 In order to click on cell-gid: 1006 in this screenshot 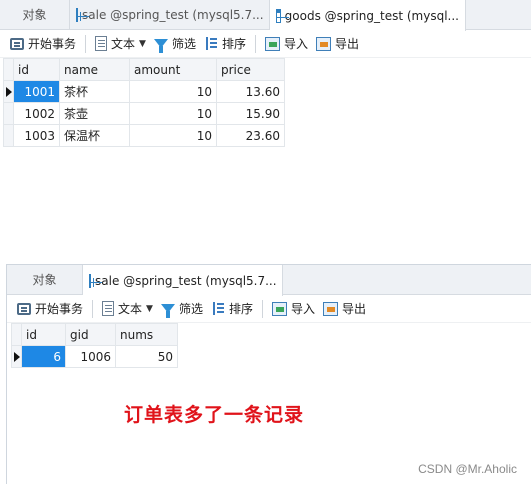, I will do `click(90, 356)`.